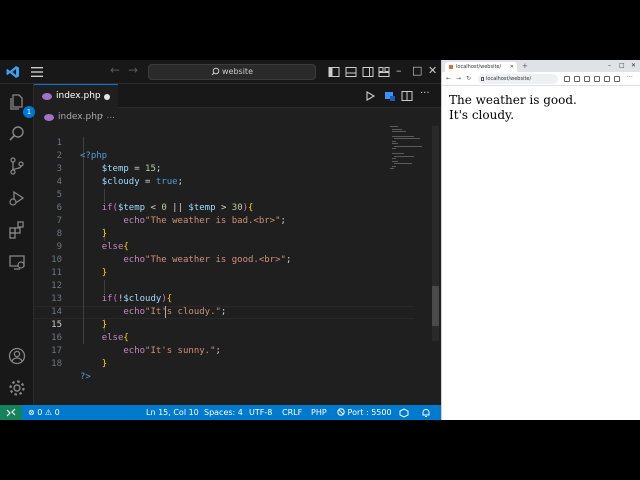 Image resolution: width=640 pixels, height=480 pixels. Describe the element at coordinates (609, 65) in the screenshot. I see `browser-minimize-icon: –` at that location.